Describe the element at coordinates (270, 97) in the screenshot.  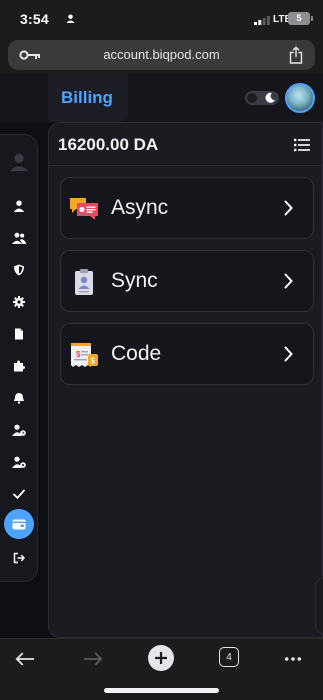
I see `moon-icon` at that location.